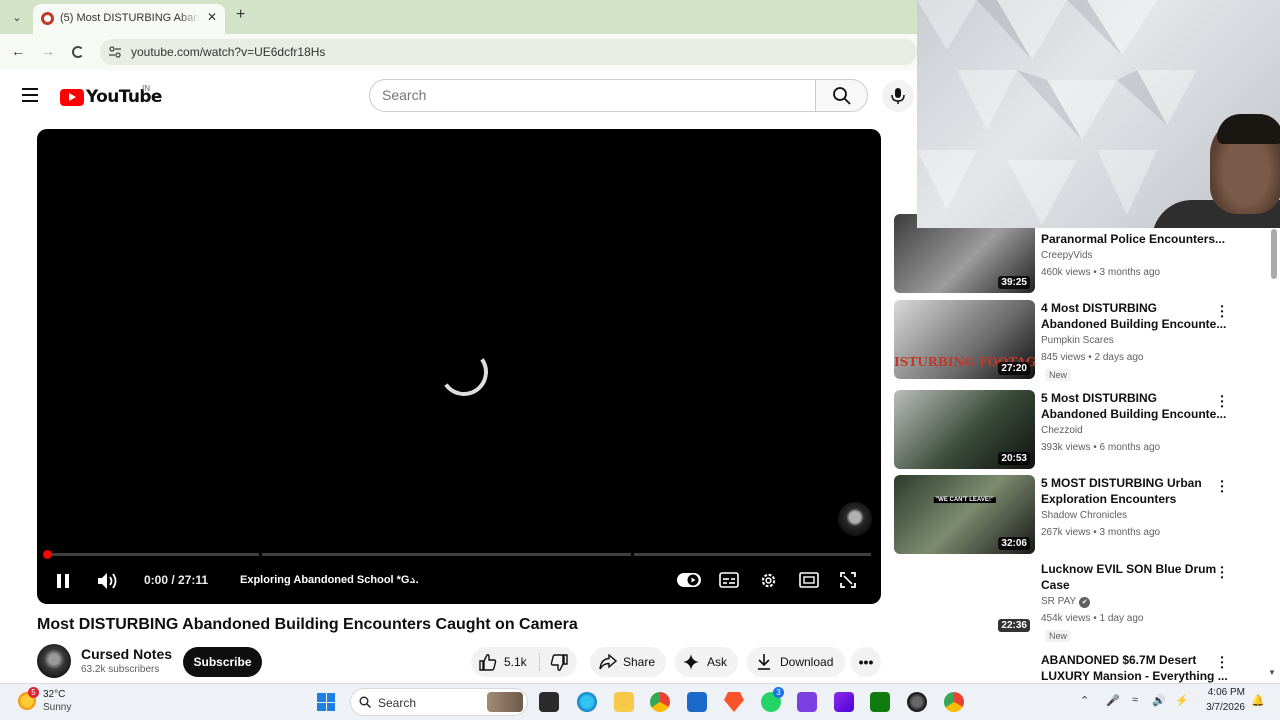 Image resolution: width=1280 pixels, height=720 pixels. Describe the element at coordinates (632, 554) in the screenshot. I see `chapter-divider` at that location.